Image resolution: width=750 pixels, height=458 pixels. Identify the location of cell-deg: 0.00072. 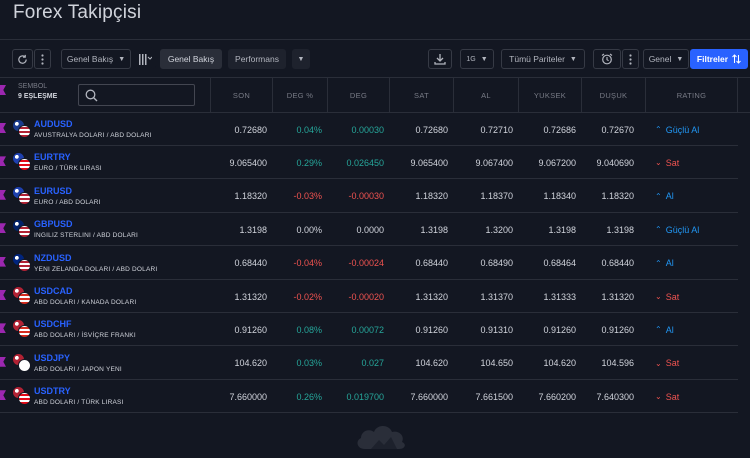
(367, 329).